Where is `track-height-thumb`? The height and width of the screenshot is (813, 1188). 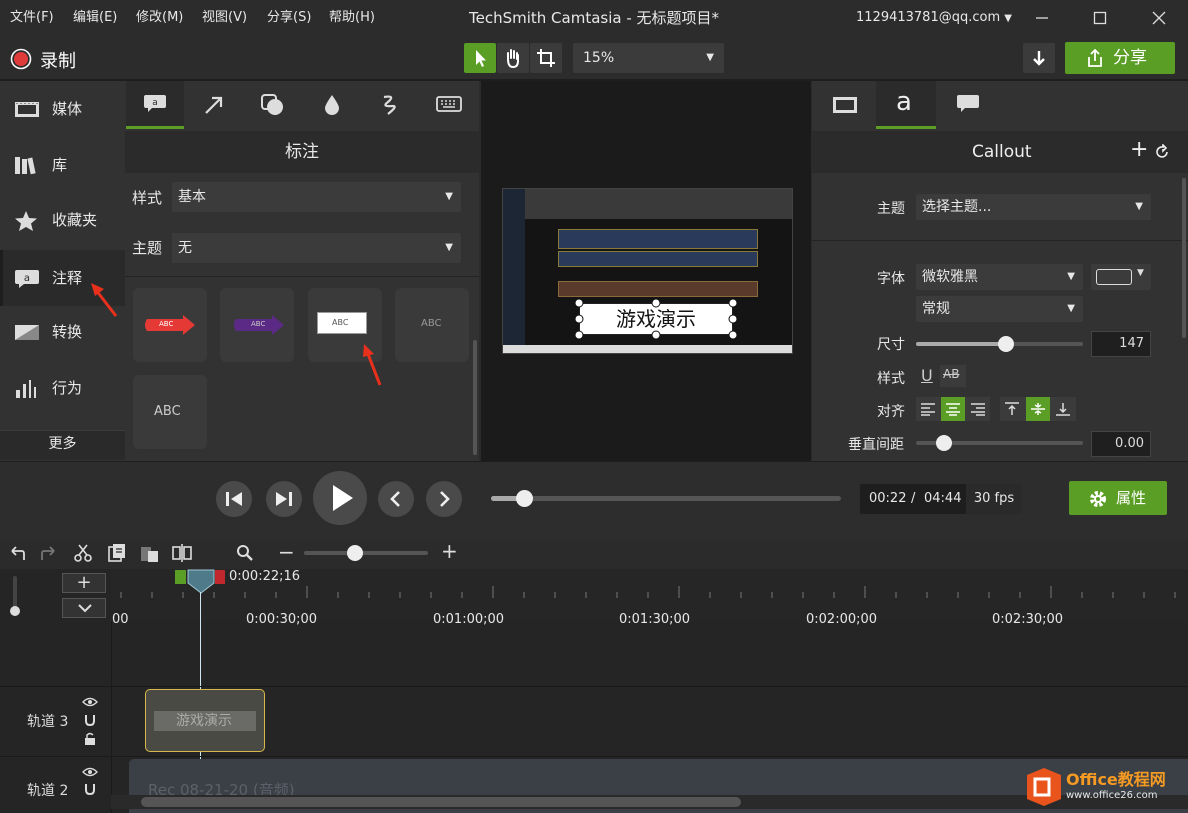
track-height-thumb is located at coordinates (15, 611).